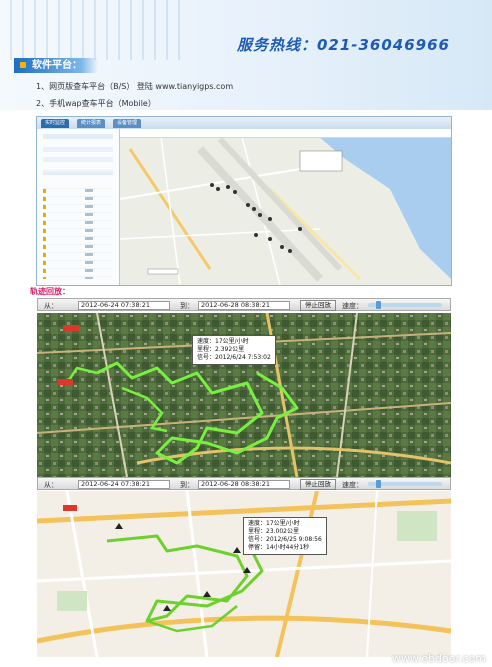  Describe the element at coordinates (285, 133) in the screenshot. I see `map-address-bar` at that location.